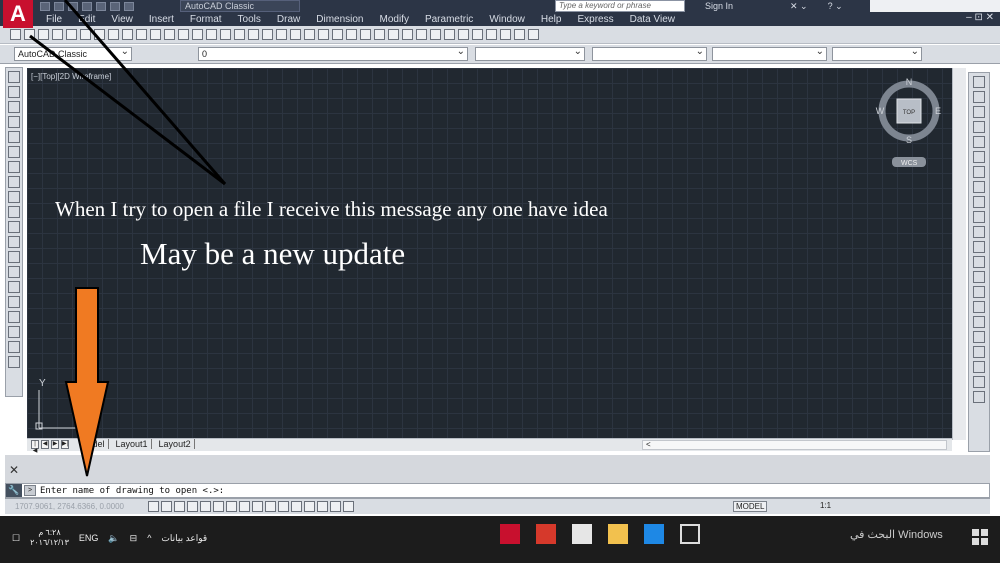  Describe the element at coordinates (14, 490) in the screenshot. I see `wrench-icon: 🔧` at that location.